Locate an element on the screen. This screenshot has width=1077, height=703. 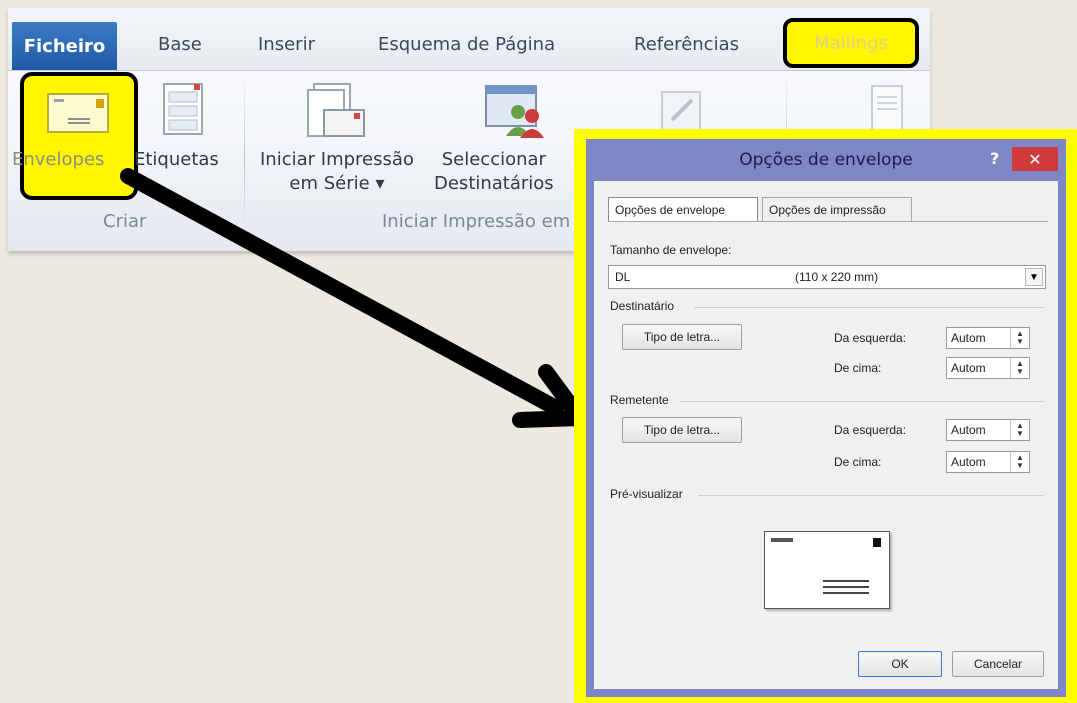
recipient-left-label: Da esquerda: is located at coordinates (870, 338).